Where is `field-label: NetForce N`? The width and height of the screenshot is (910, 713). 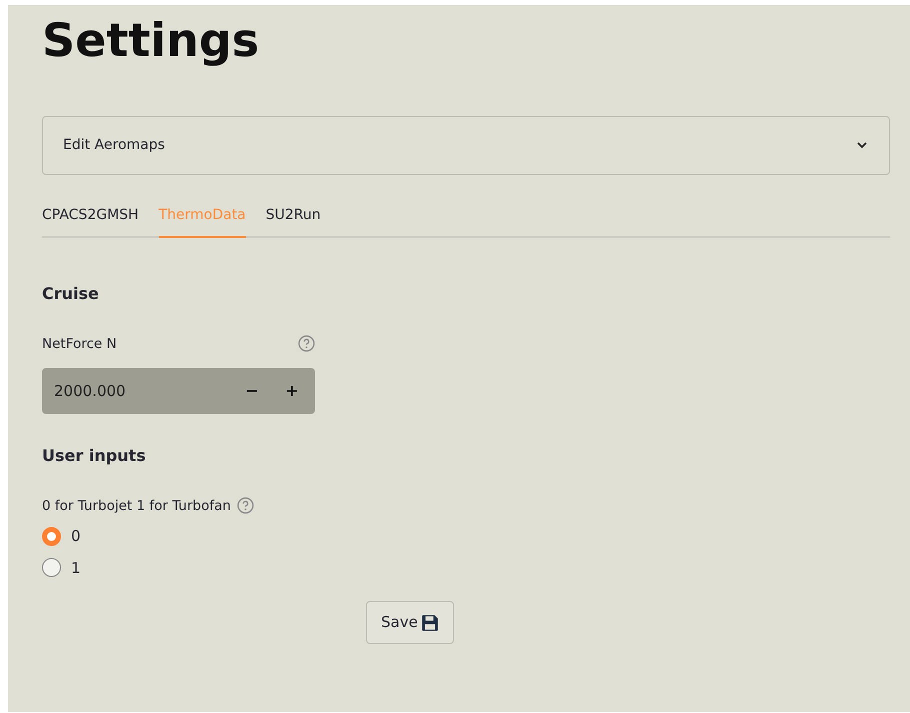 field-label: NetForce N is located at coordinates (79, 344).